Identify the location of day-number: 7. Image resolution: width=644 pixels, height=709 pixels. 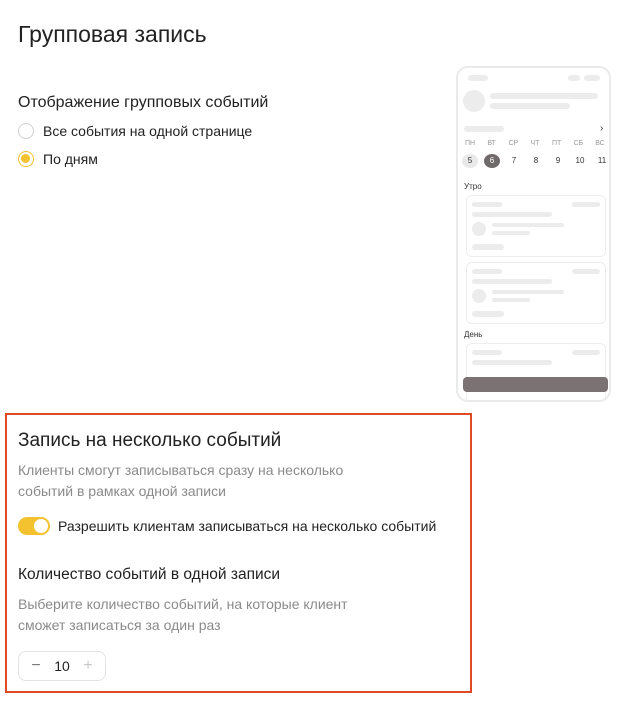
(514, 160).